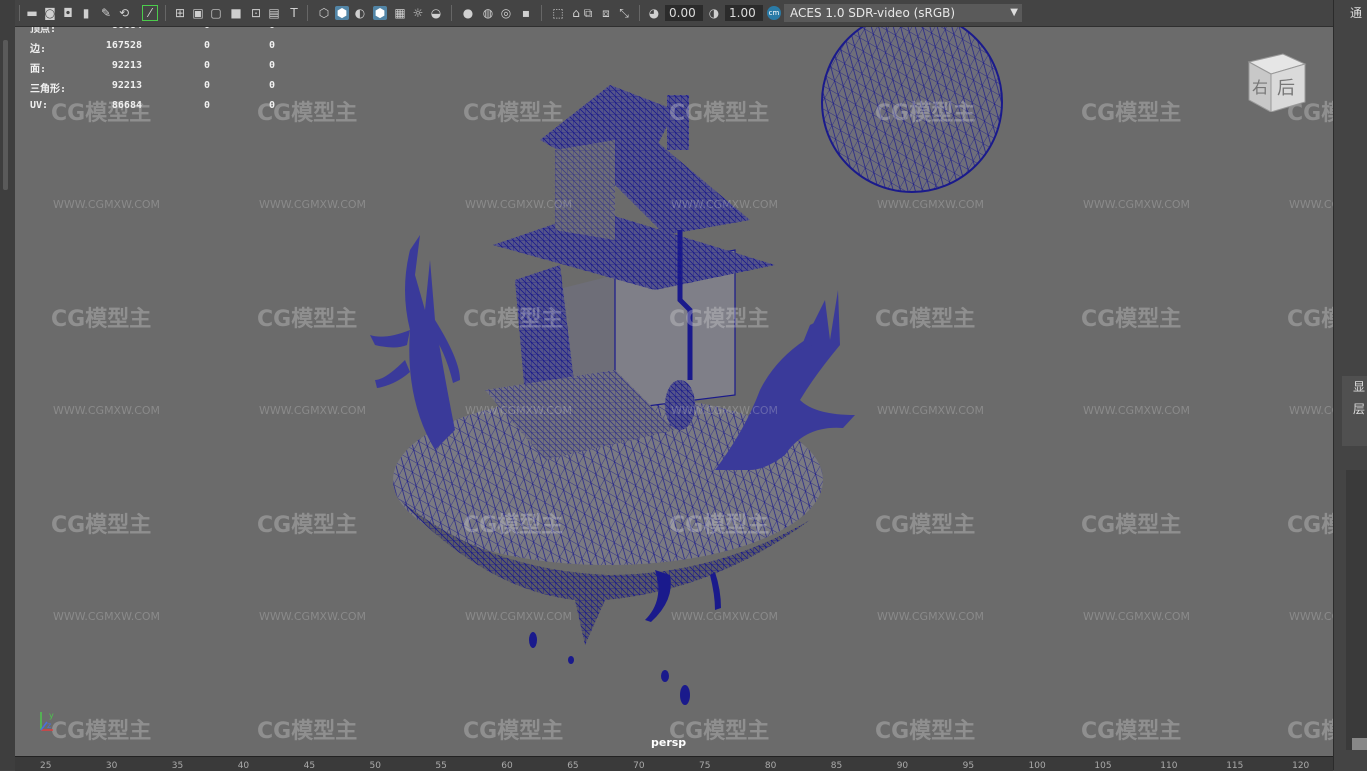 This screenshot has width=1367, height=771. What do you see at coordinates (106, 13) in the screenshot?
I see `two-d-pan-icon: ✎` at bounding box center [106, 13].